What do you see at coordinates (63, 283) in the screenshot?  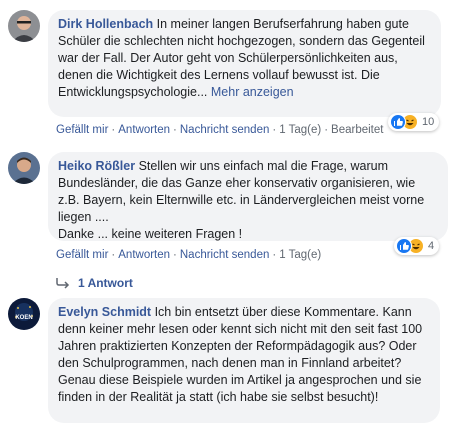 I see `reply-arrow-icon` at bounding box center [63, 283].